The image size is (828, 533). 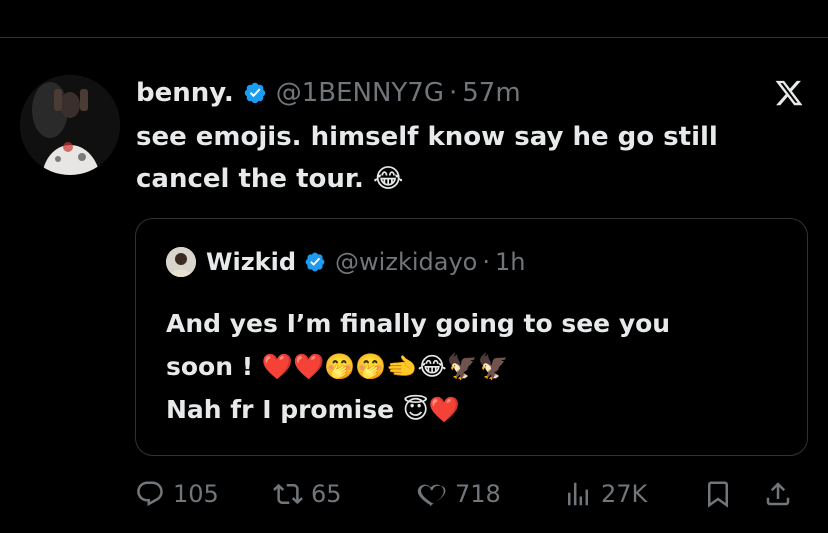 What do you see at coordinates (313, 409) in the screenshot?
I see `quoted-text-line: Nah fr I promise 😇❤️` at bounding box center [313, 409].